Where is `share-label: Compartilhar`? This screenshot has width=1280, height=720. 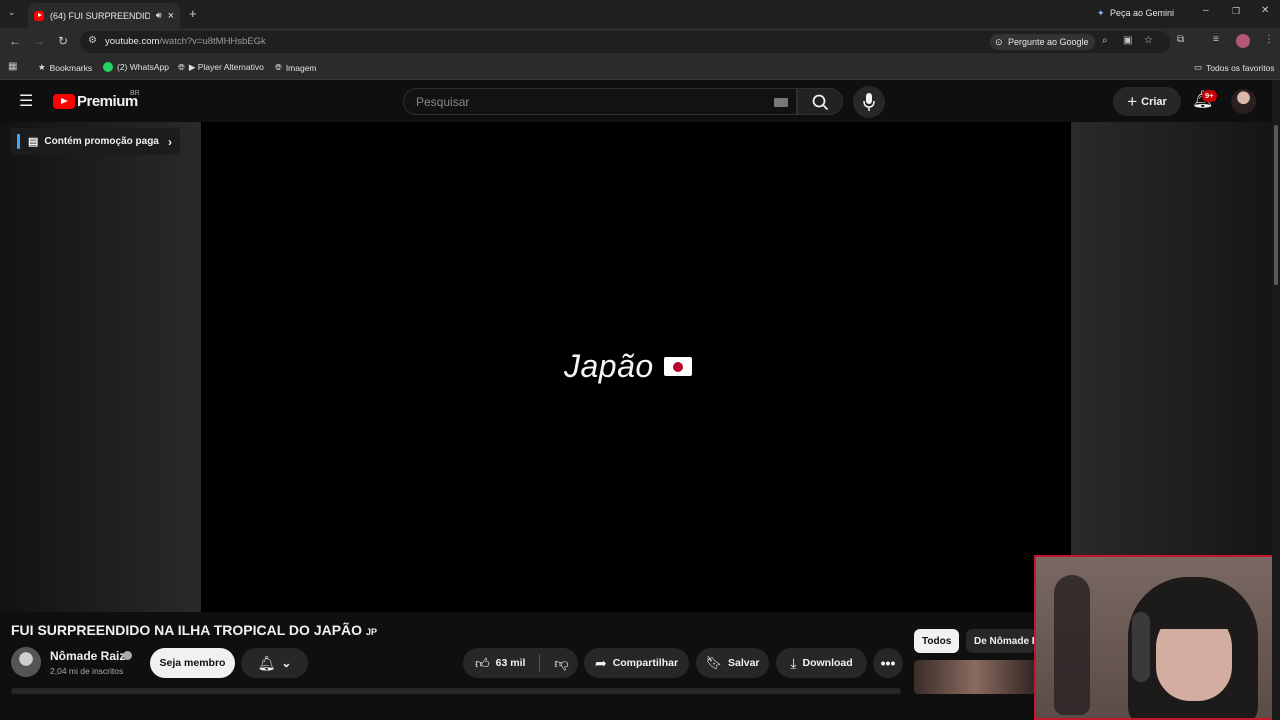
share-label: Compartilhar is located at coordinates (645, 663).